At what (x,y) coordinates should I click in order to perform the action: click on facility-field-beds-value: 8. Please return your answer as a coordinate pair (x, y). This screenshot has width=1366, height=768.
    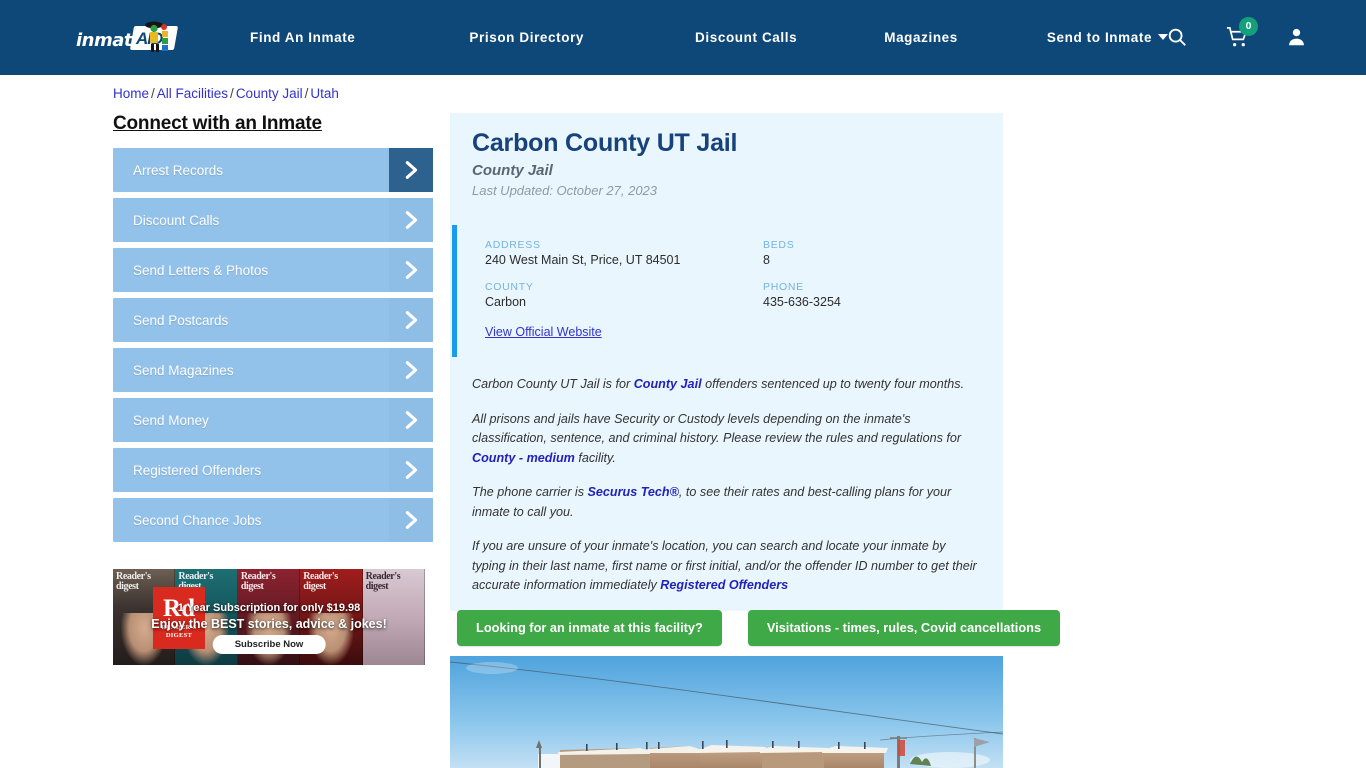
    Looking at the image, I should click on (766, 260).